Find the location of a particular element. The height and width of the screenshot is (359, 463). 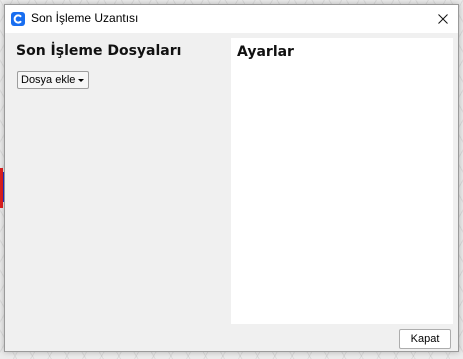

window-close-button is located at coordinates (443, 19).